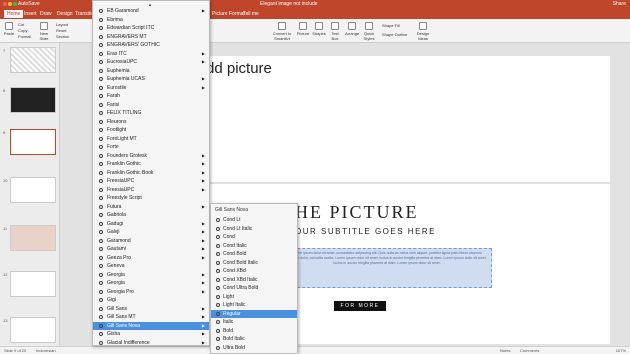  I want to click on comments-button: Comments, so click(529, 350).